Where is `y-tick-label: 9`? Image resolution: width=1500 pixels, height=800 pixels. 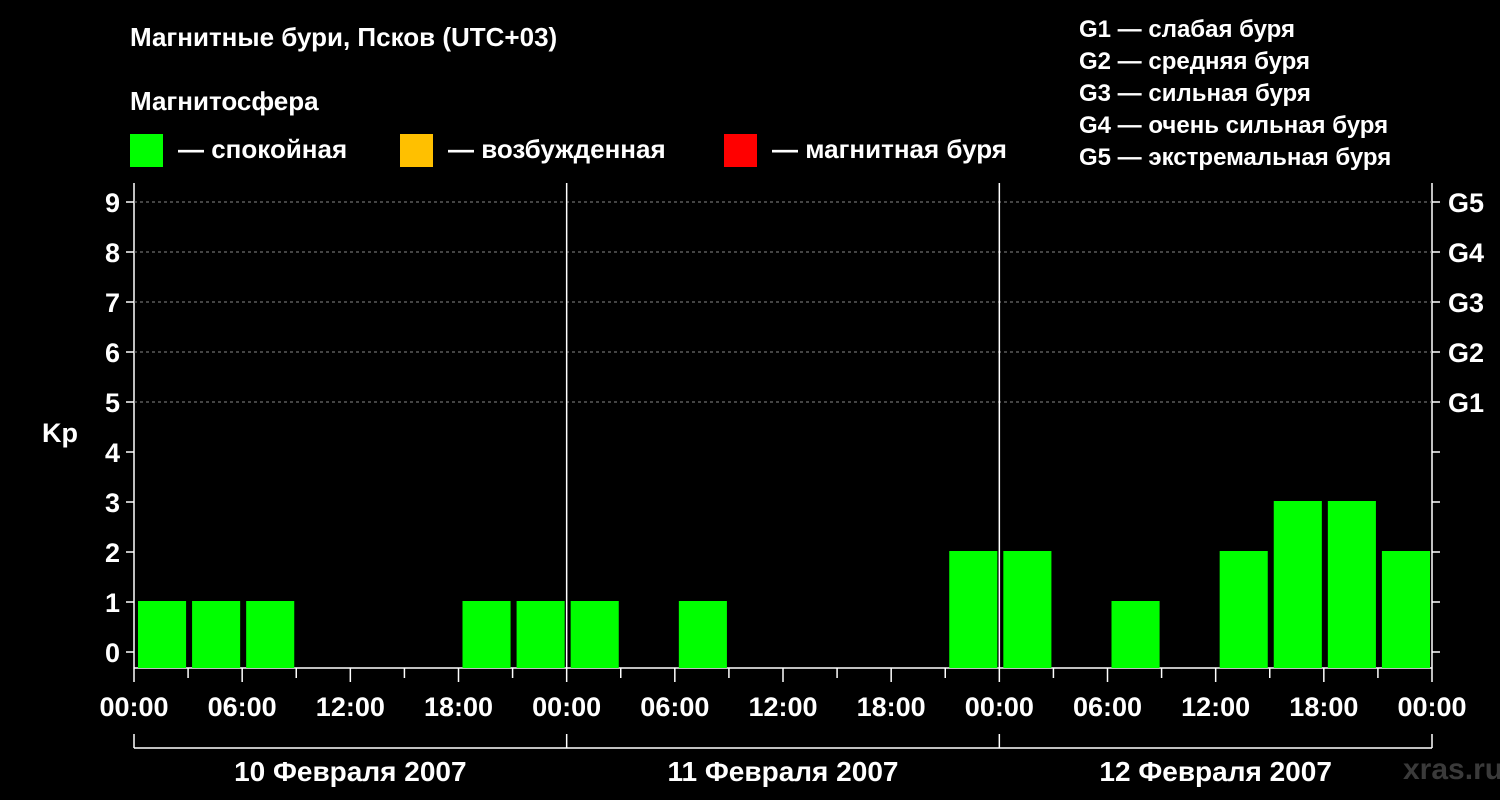
y-tick-label: 9 is located at coordinates (112, 203).